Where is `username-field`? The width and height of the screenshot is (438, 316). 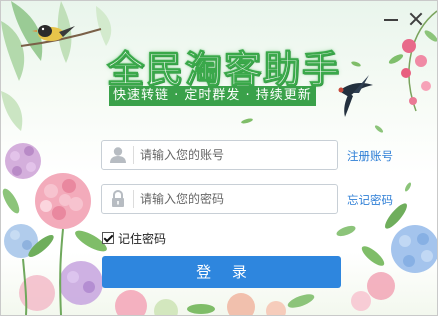 username-field is located at coordinates (219, 155).